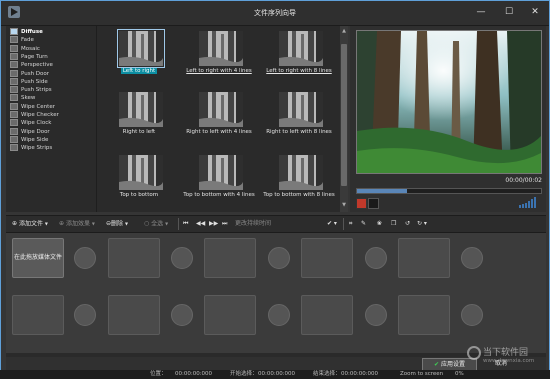 Image resolution: width=550 pixels, height=379 pixels. Describe the element at coordinates (32, 106) in the screenshot. I see `effect-item: Wipe Center` at that location.